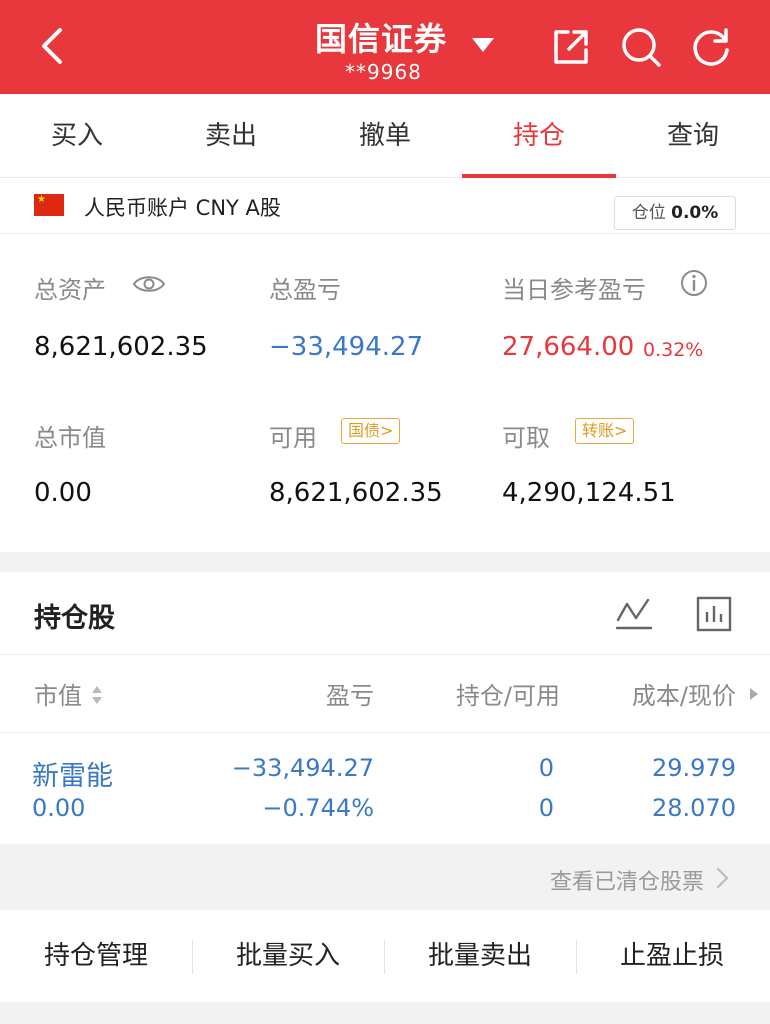 Image resolution: width=770 pixels, height=1024 pixels. I want to click on stock-market-value: 0.00, so click(59, 808).